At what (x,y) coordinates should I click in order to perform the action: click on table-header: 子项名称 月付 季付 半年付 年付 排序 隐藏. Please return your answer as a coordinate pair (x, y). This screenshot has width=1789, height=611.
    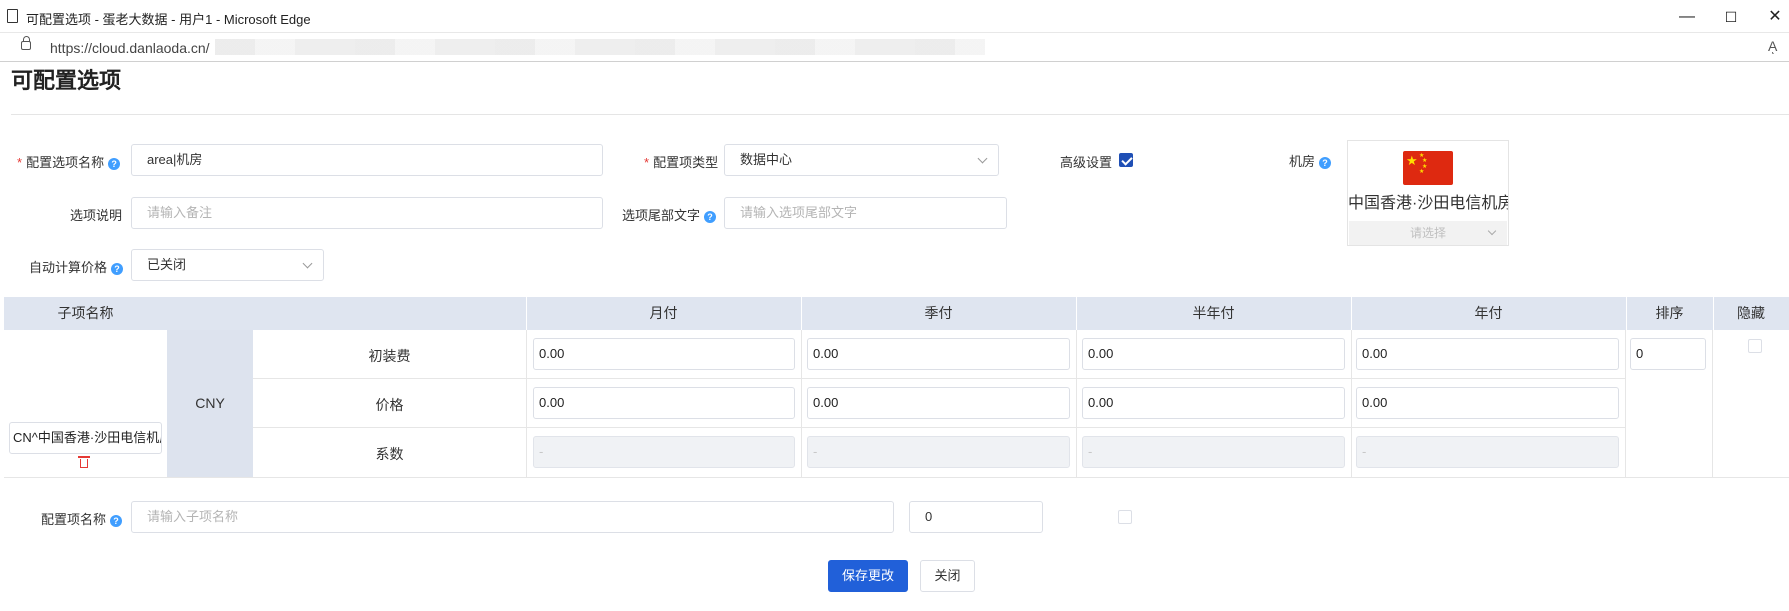
    Looking at the image, I should click on (896, 313).